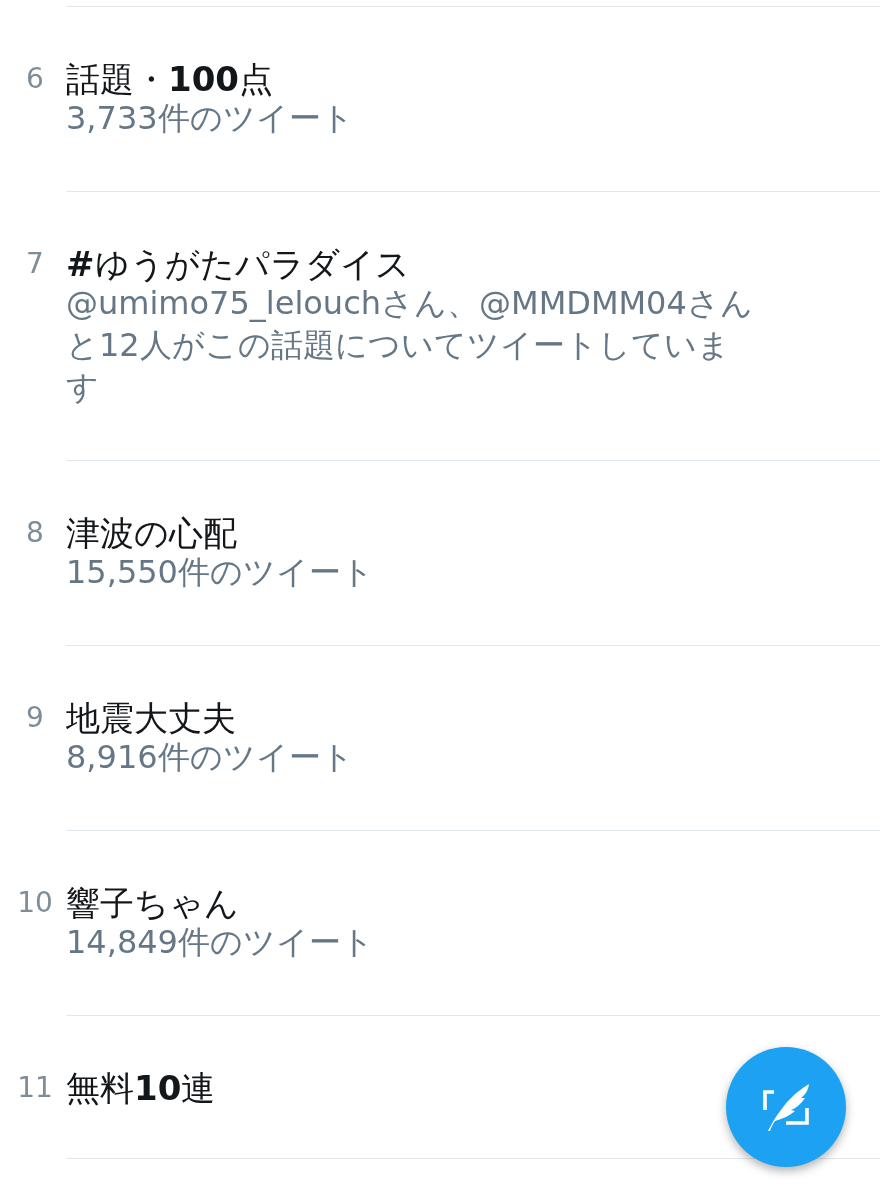 The width and height of the screenshot is (880, 1200). I want to click on trend-rank: 6, so click(35, 79).